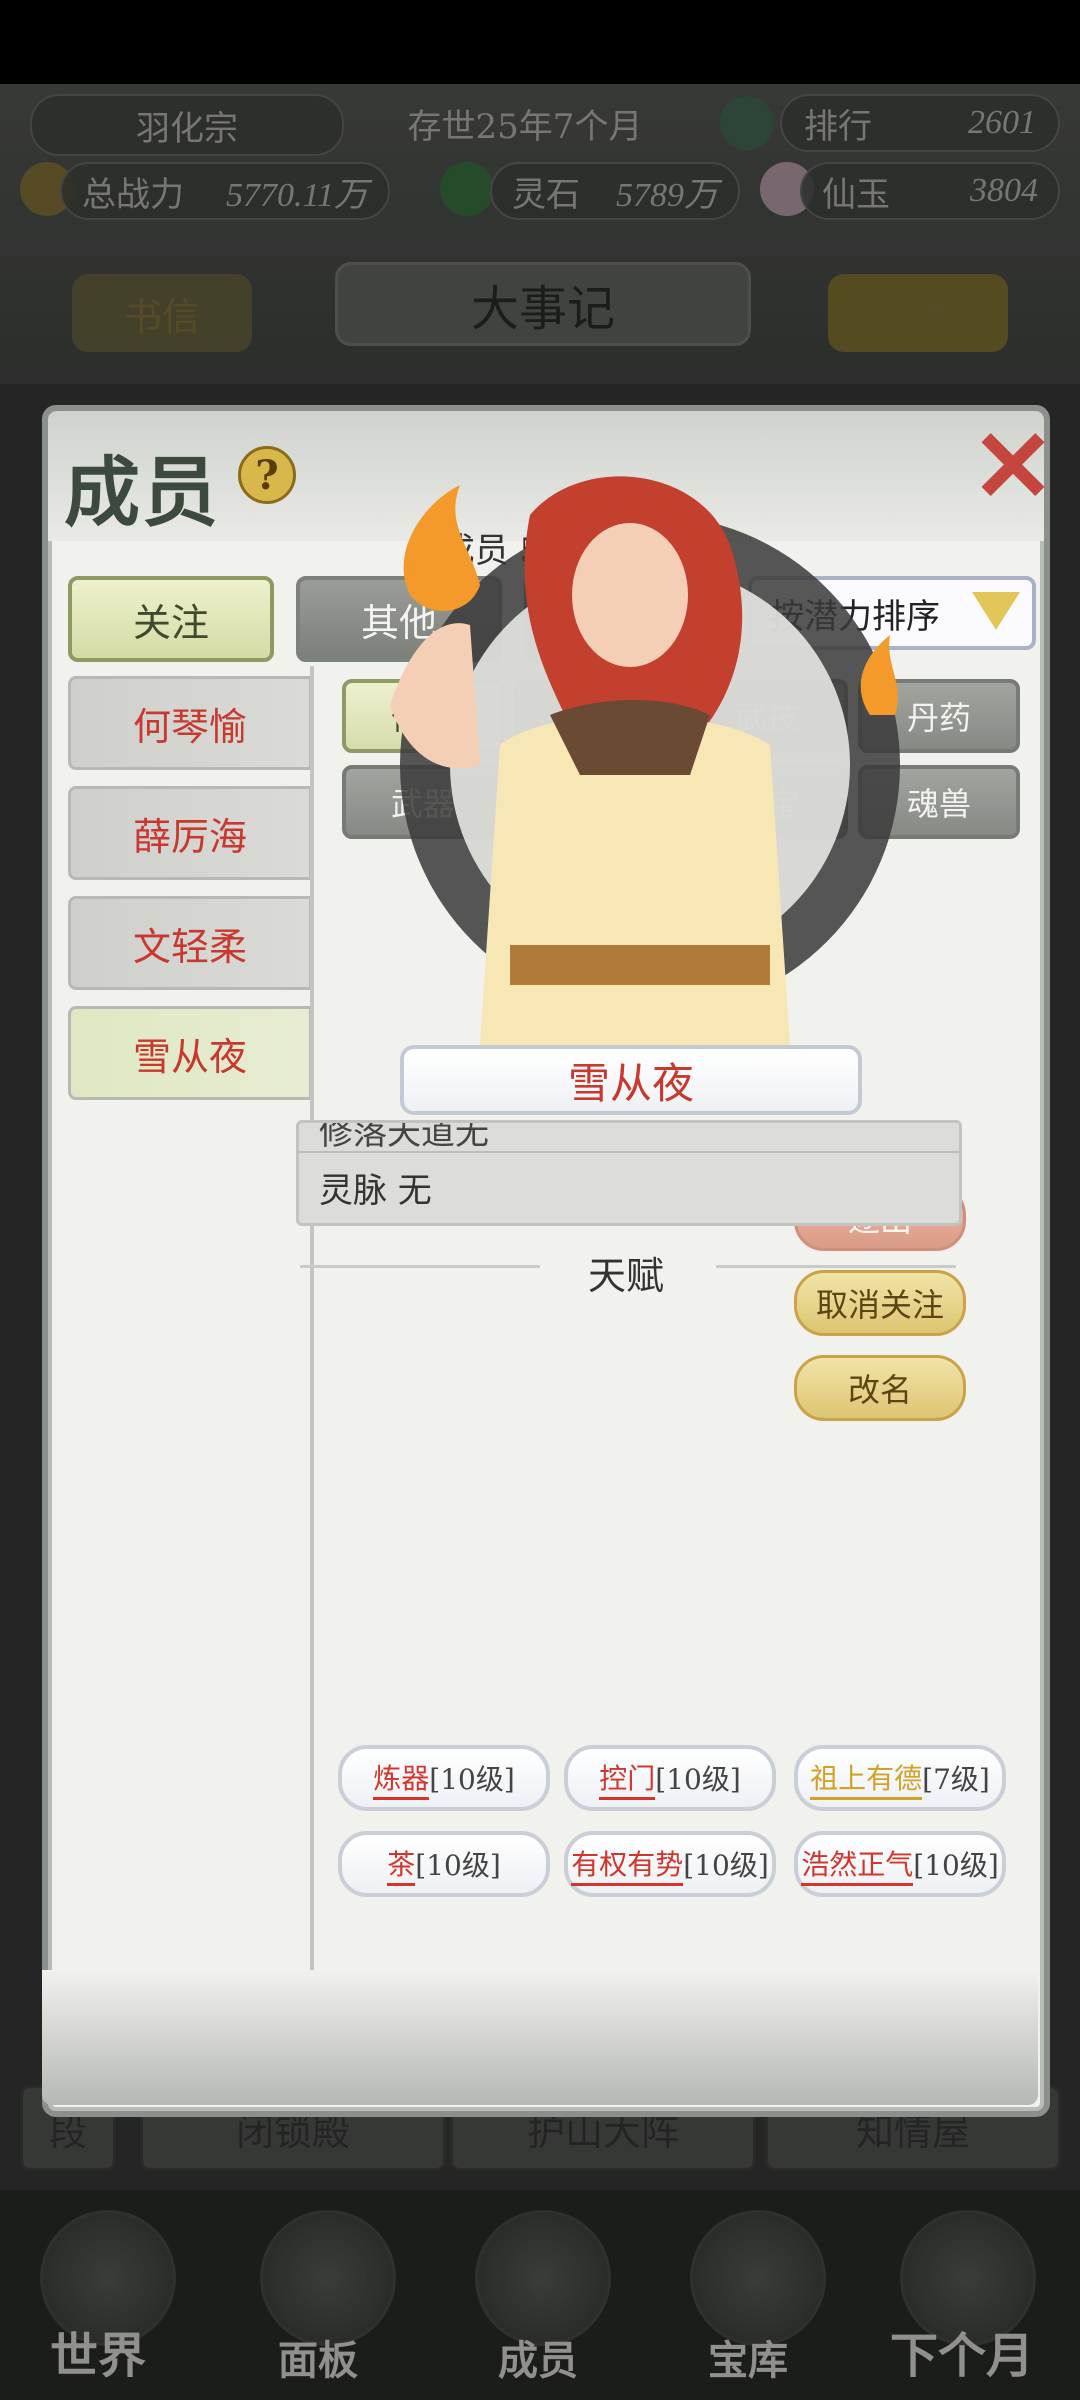 This screenshot has height=2400, width=1080. What do you see at coordinates (401, 1778) in the screenshot?
I see `talent-name: 炼器` at bounding box center [401, 1778].